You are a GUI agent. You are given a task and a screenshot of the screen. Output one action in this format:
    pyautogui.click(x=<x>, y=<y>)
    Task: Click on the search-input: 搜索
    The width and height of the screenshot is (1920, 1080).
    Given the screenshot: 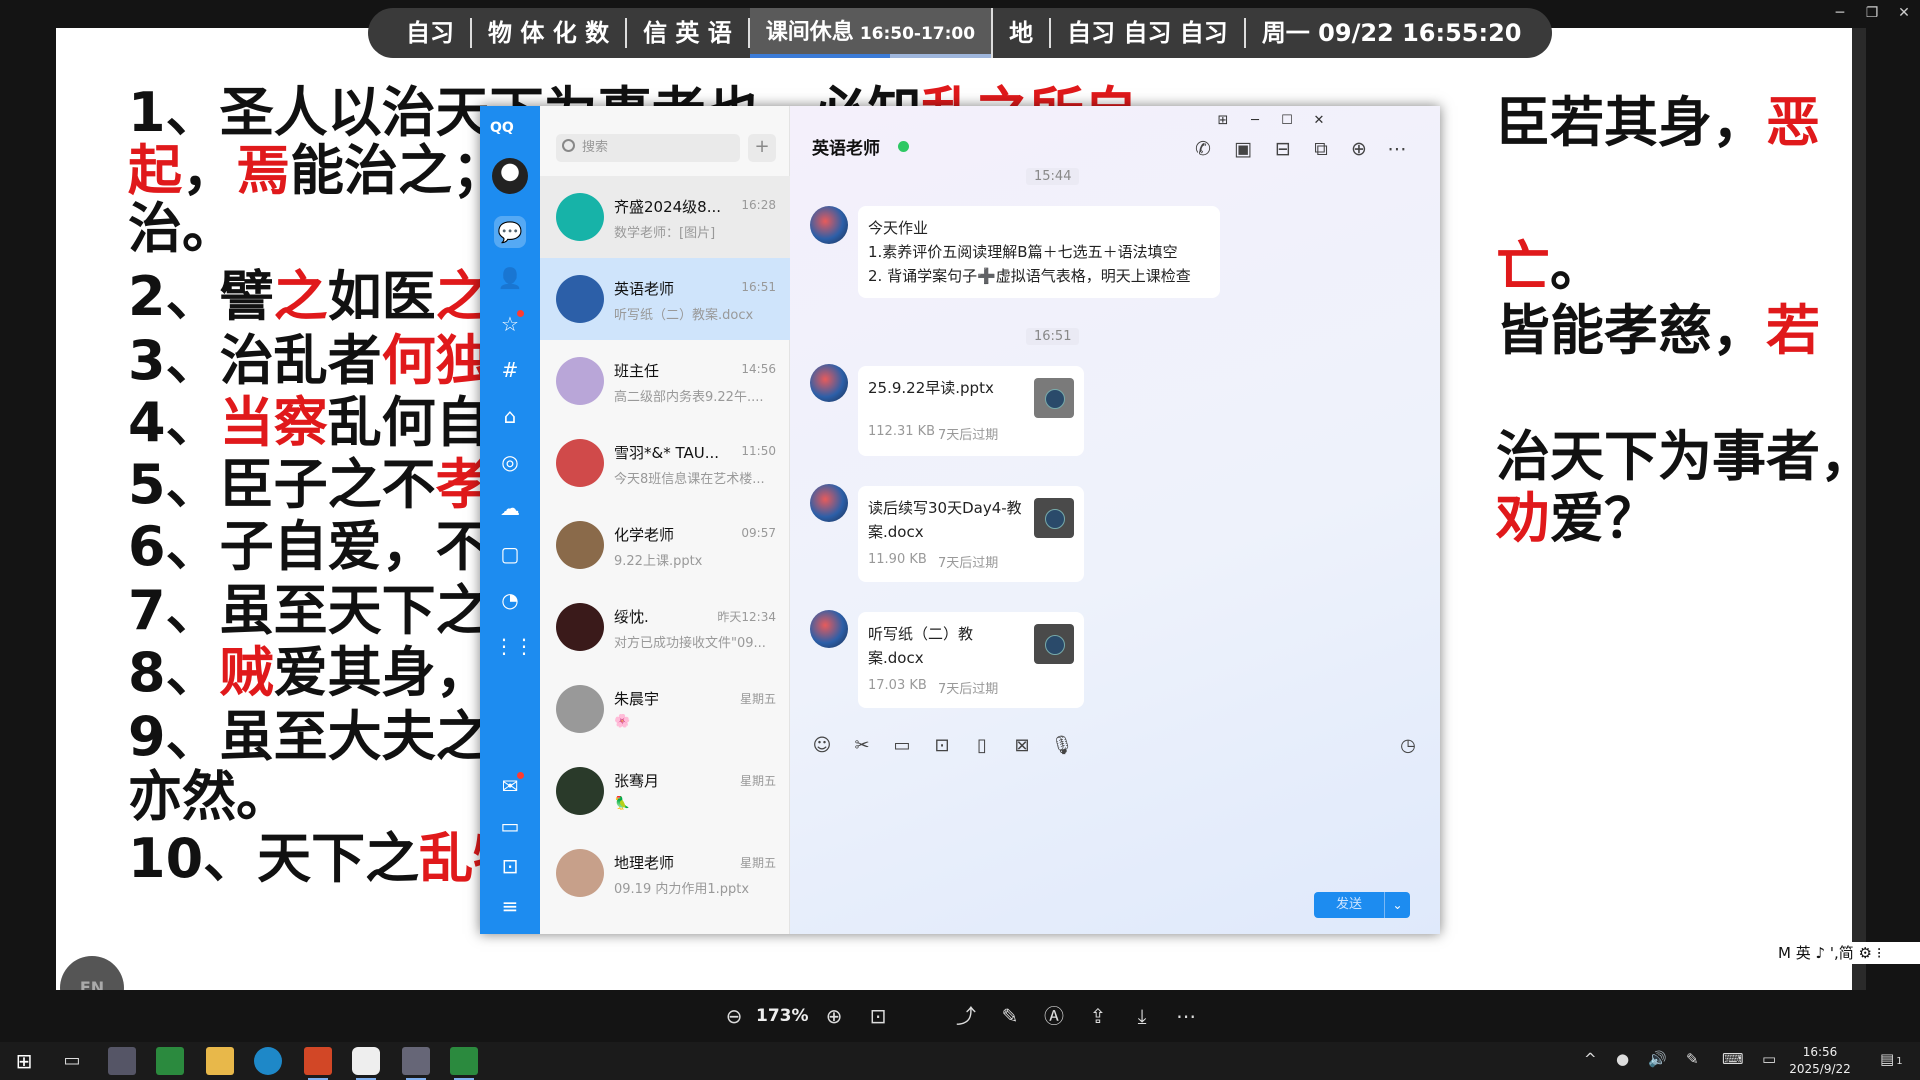 What is the action you would take?
    pyautogui.click(x=648, y=148)
    